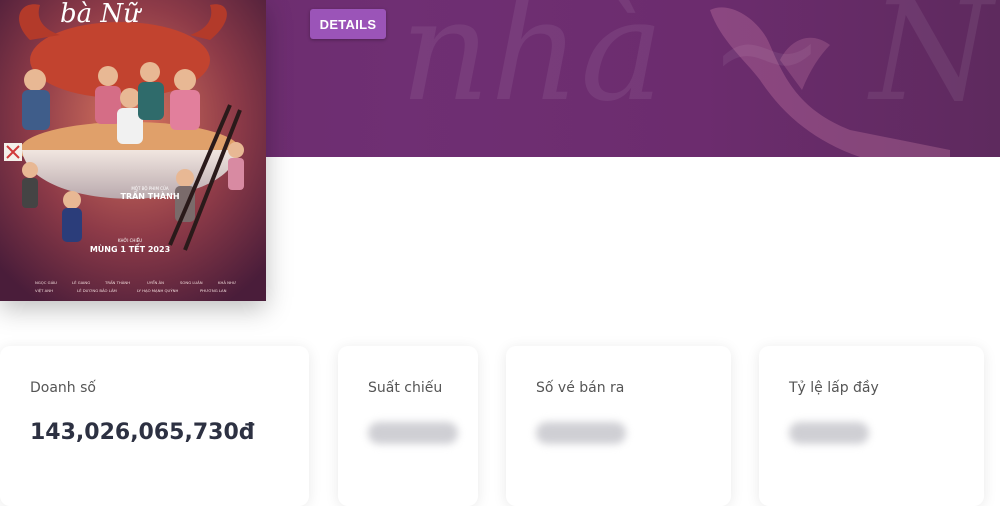  I want to click on poster-credit: UYỂN ÂN, so click(155, 282).